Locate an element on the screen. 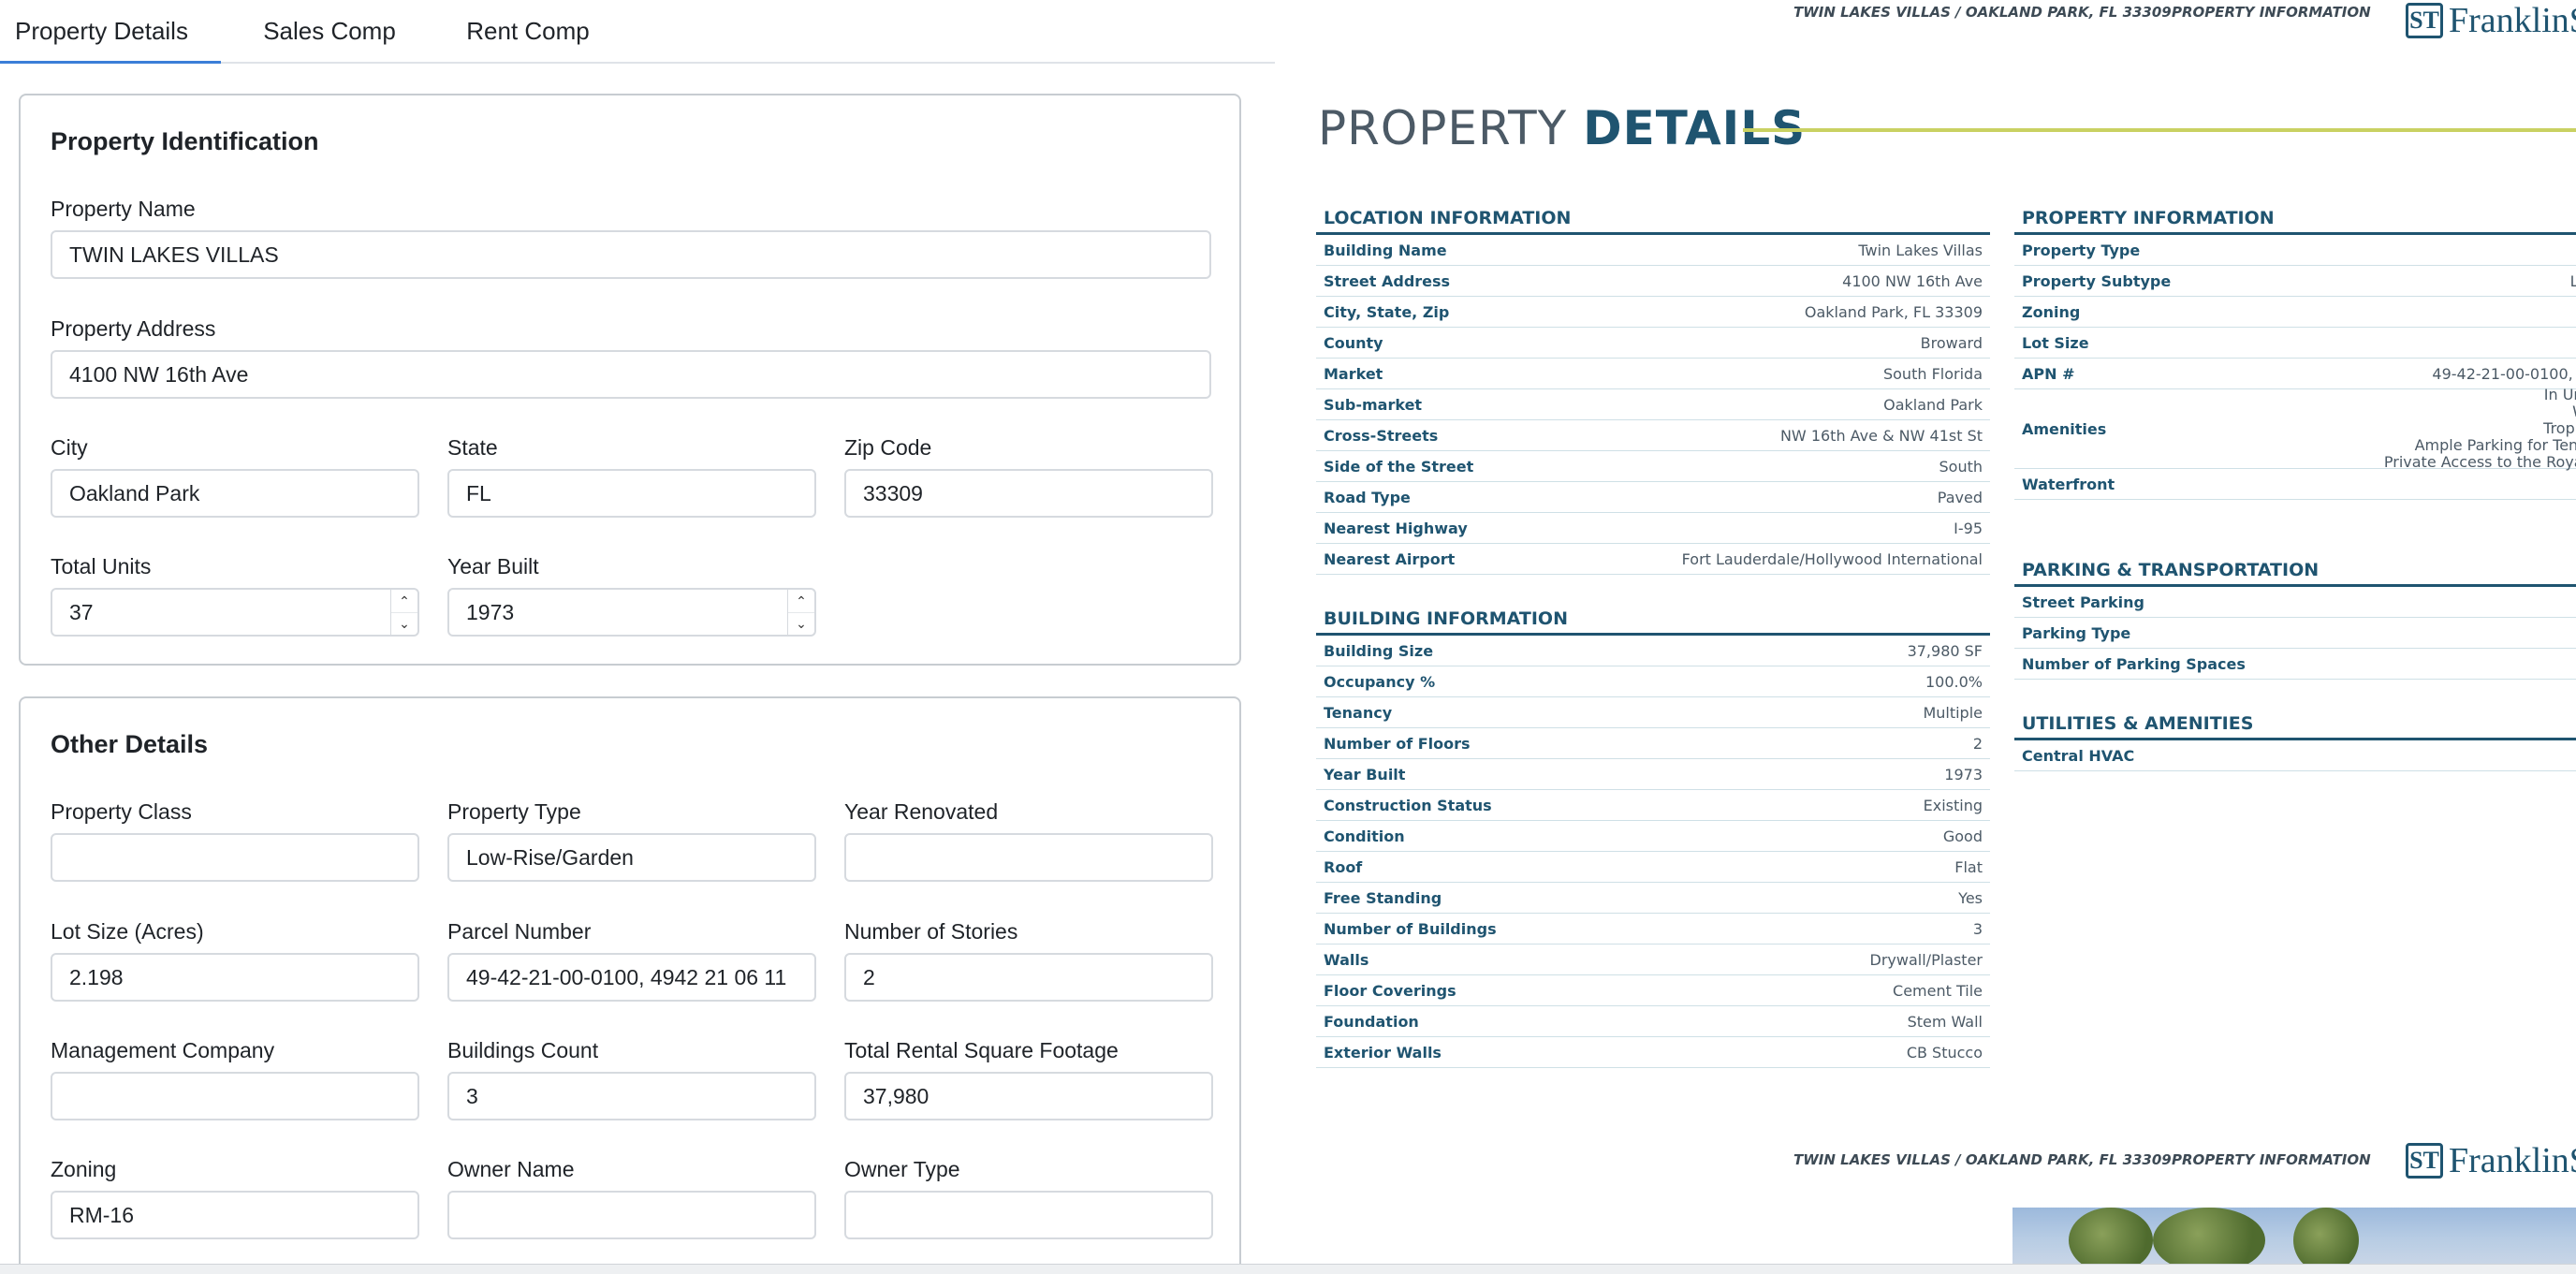 Image resolution: width=2576 pixels, height=1274 pixels. info-row: Street Address 4100 NW 16th Ave is located at coordinates (1653, 281).